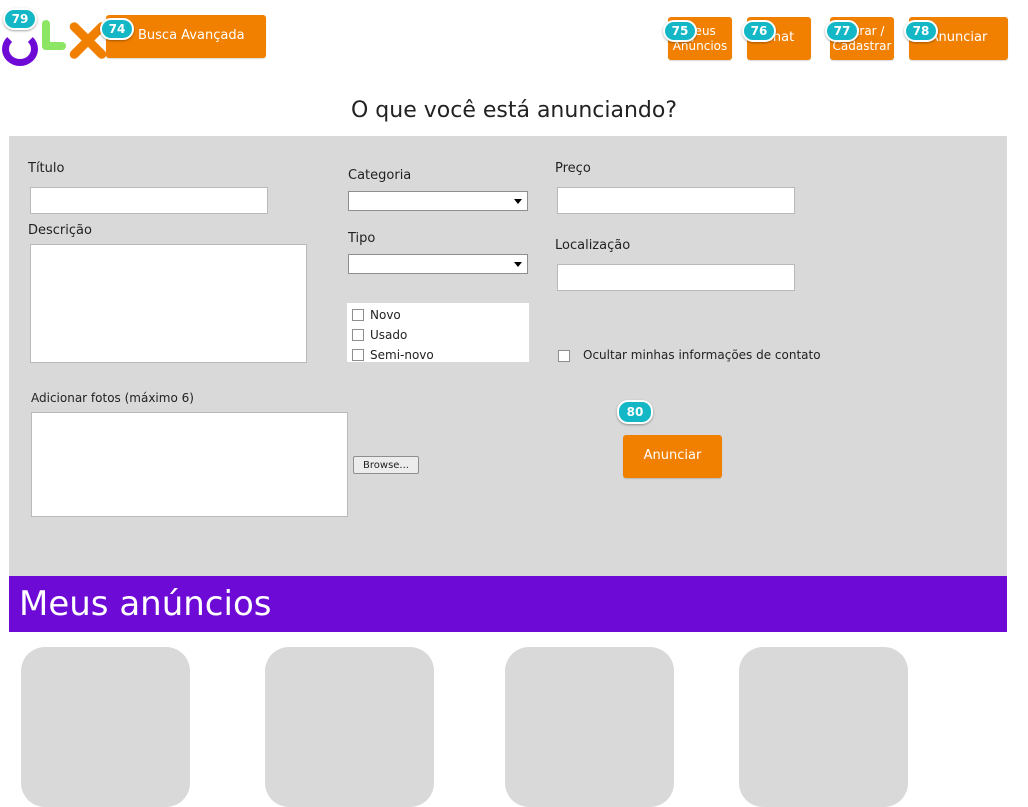  Describe the element at coordinates (60, 230) in the screenshot. I see `descricao-label: Descrição` at that location.